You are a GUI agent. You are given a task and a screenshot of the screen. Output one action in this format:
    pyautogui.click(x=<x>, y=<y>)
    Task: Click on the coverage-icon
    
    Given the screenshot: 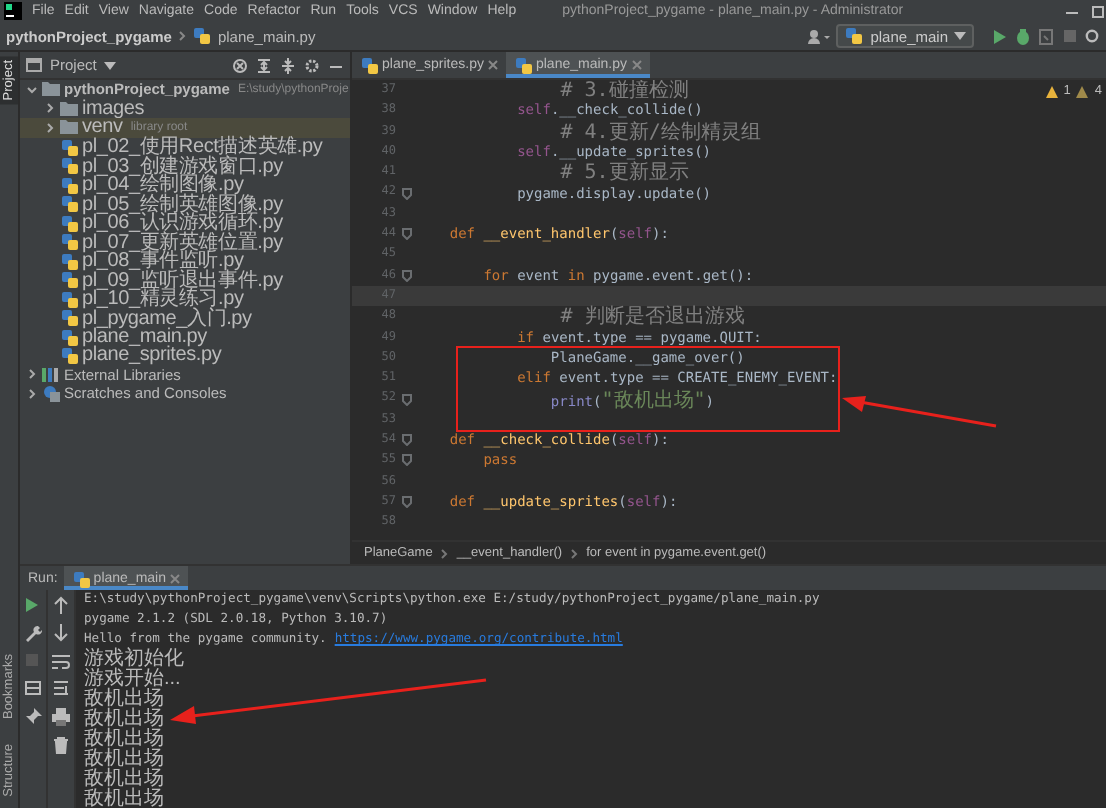 What is the action you would take?
    pyautogui.click(x=1047, y=36)
    